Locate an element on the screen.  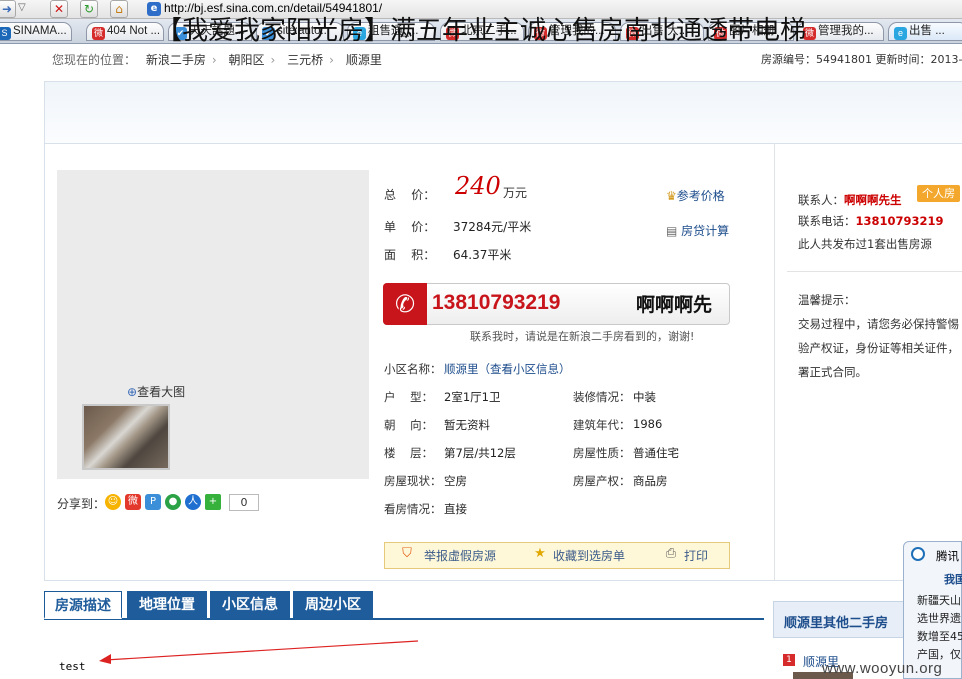
report-button: 举报虚假房源 is located at coordinates (460, 555).